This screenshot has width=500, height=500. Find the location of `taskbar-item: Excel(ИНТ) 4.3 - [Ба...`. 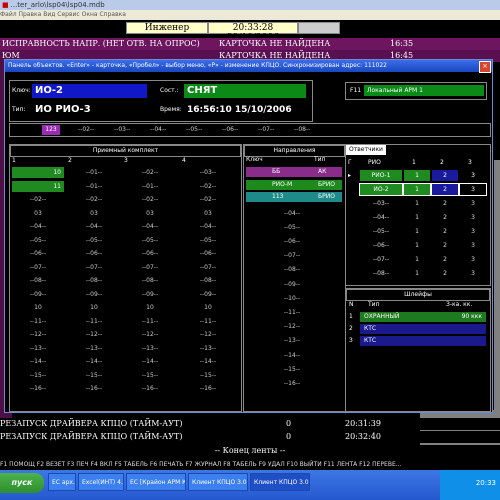

taskbar-item: Excel(ИНТ) 4.3 - [Ба... is located at coordinates (101, 482).